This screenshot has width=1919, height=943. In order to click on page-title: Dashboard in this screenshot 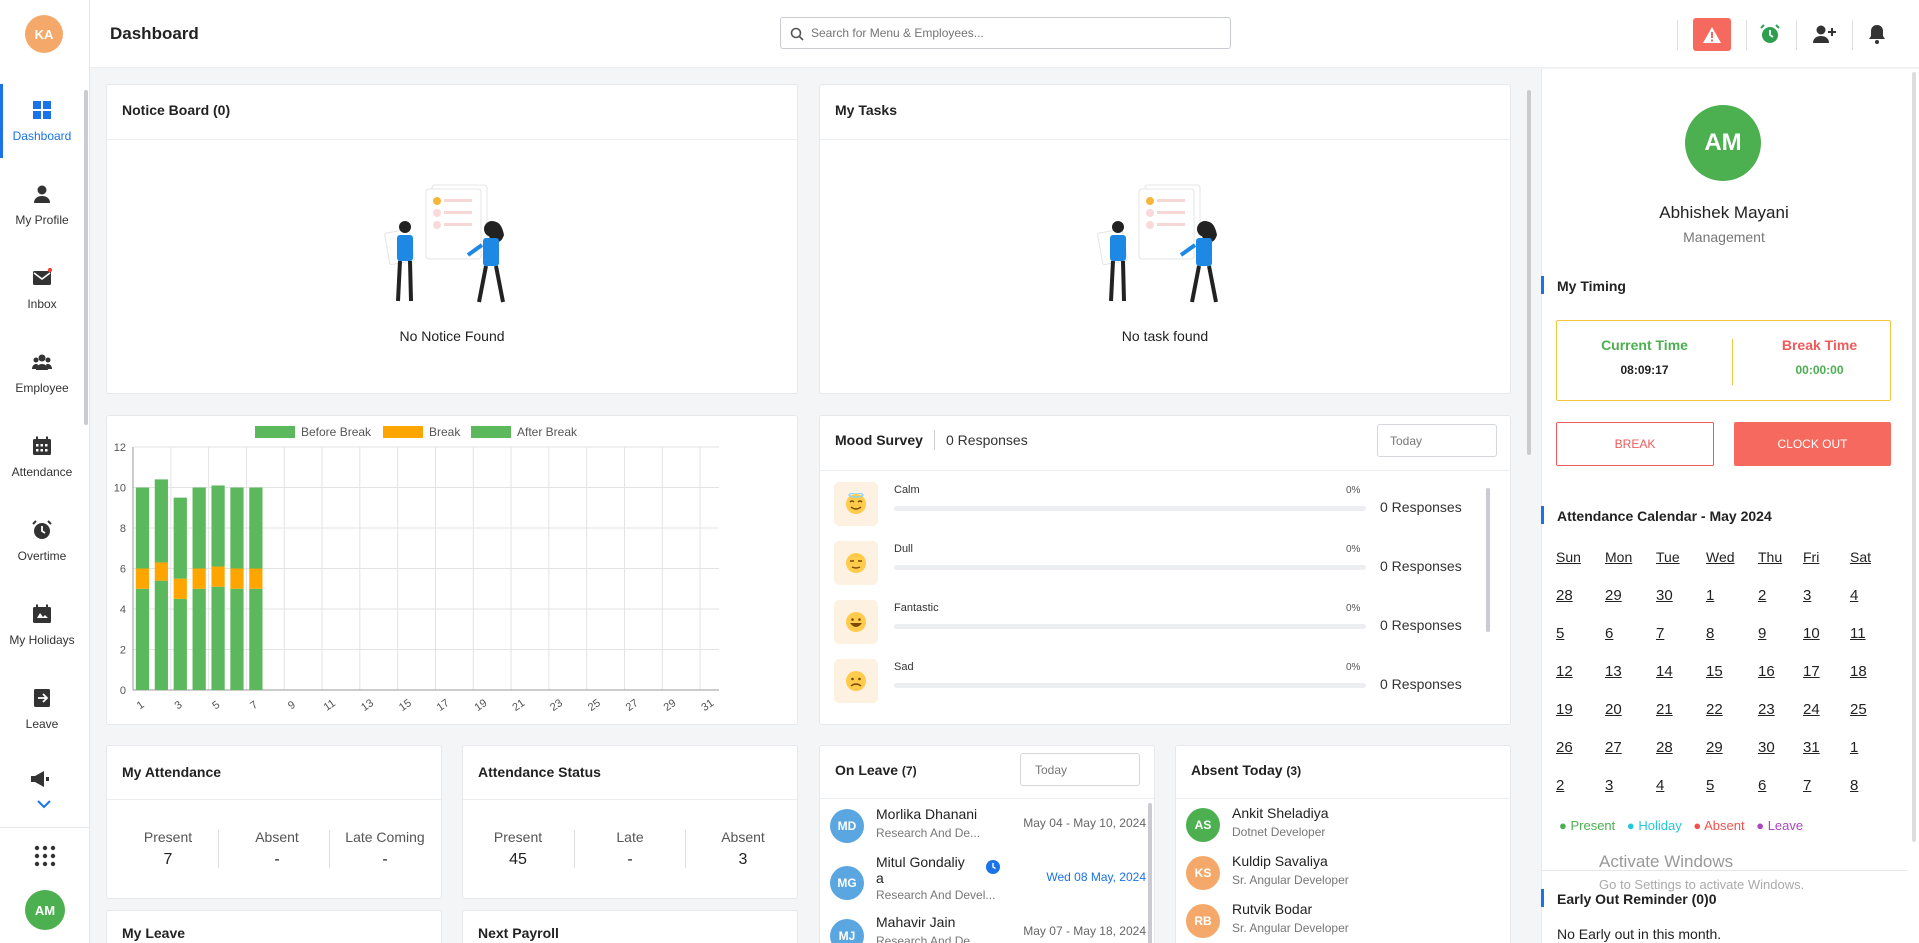, I will do `click(154, 33)`.